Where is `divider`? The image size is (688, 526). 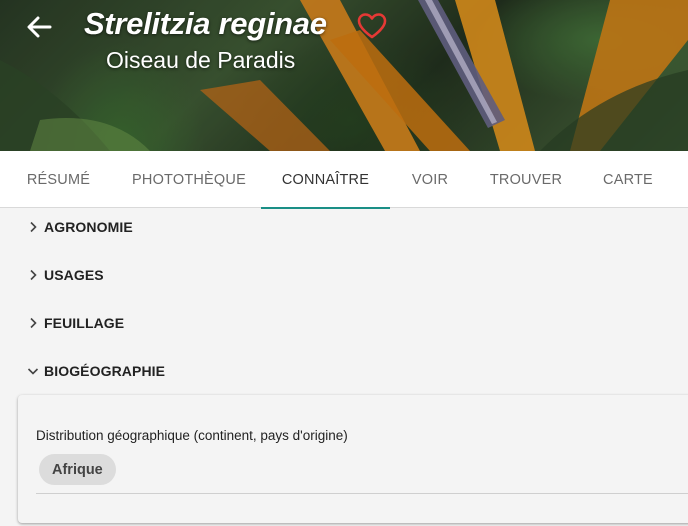 divider is located at coordinates (362, 493).